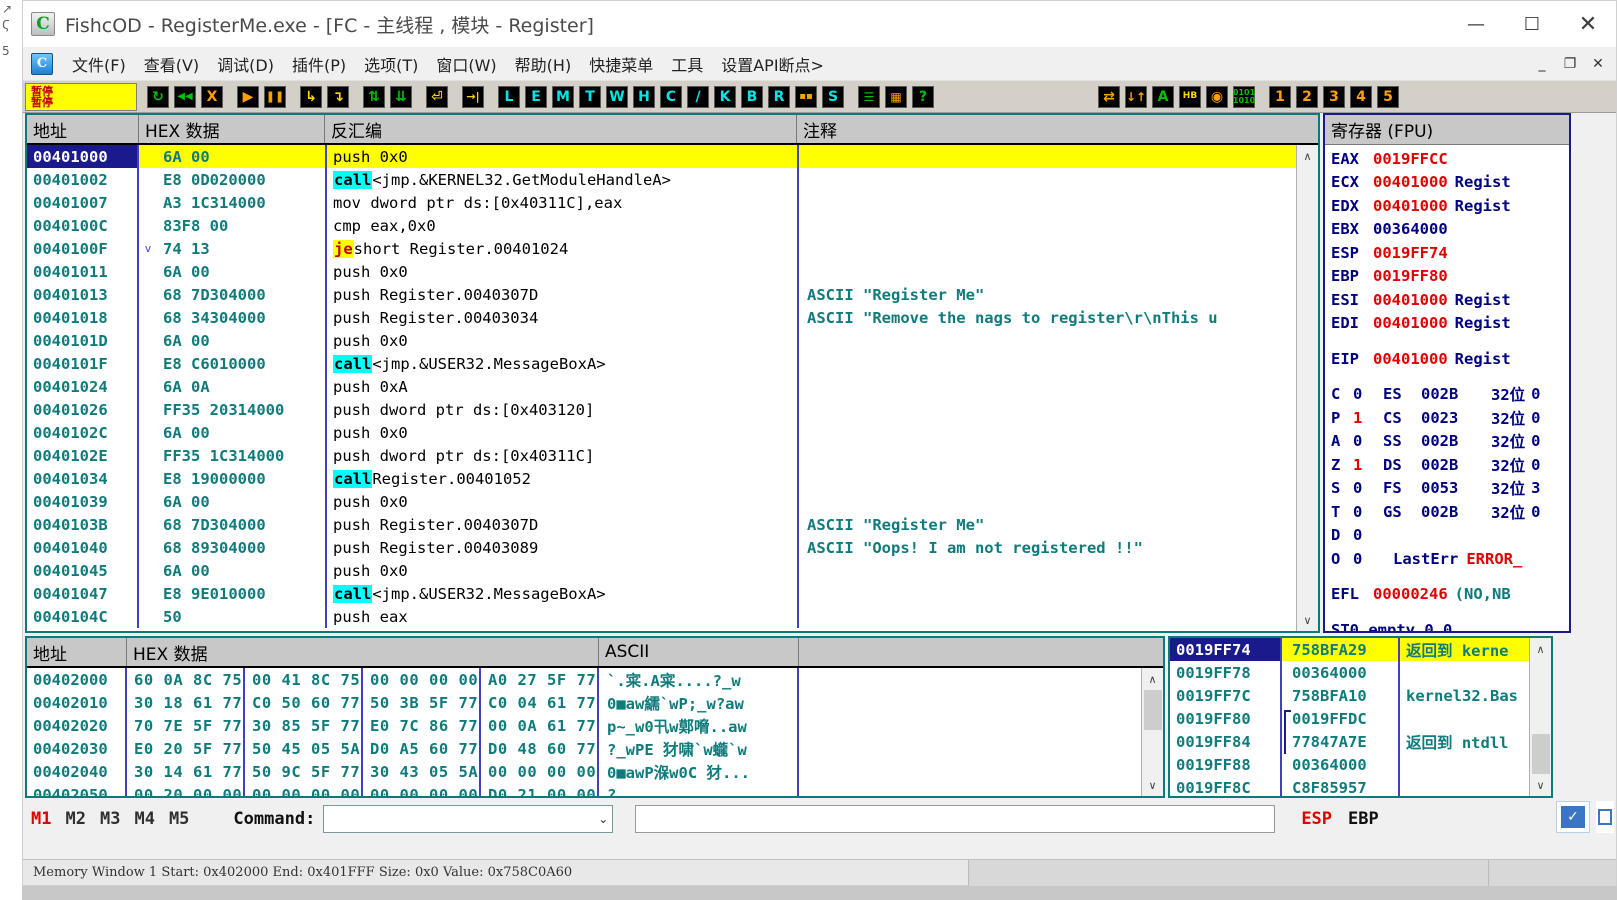 The height and width of the screenshot is (900, 1617). What do you see at coordinates (1349, 649) in the screenshot?
I see `stack-row: 0019FF74 758BFA29 返回到 kerne` at bounding box center [1349, 649].